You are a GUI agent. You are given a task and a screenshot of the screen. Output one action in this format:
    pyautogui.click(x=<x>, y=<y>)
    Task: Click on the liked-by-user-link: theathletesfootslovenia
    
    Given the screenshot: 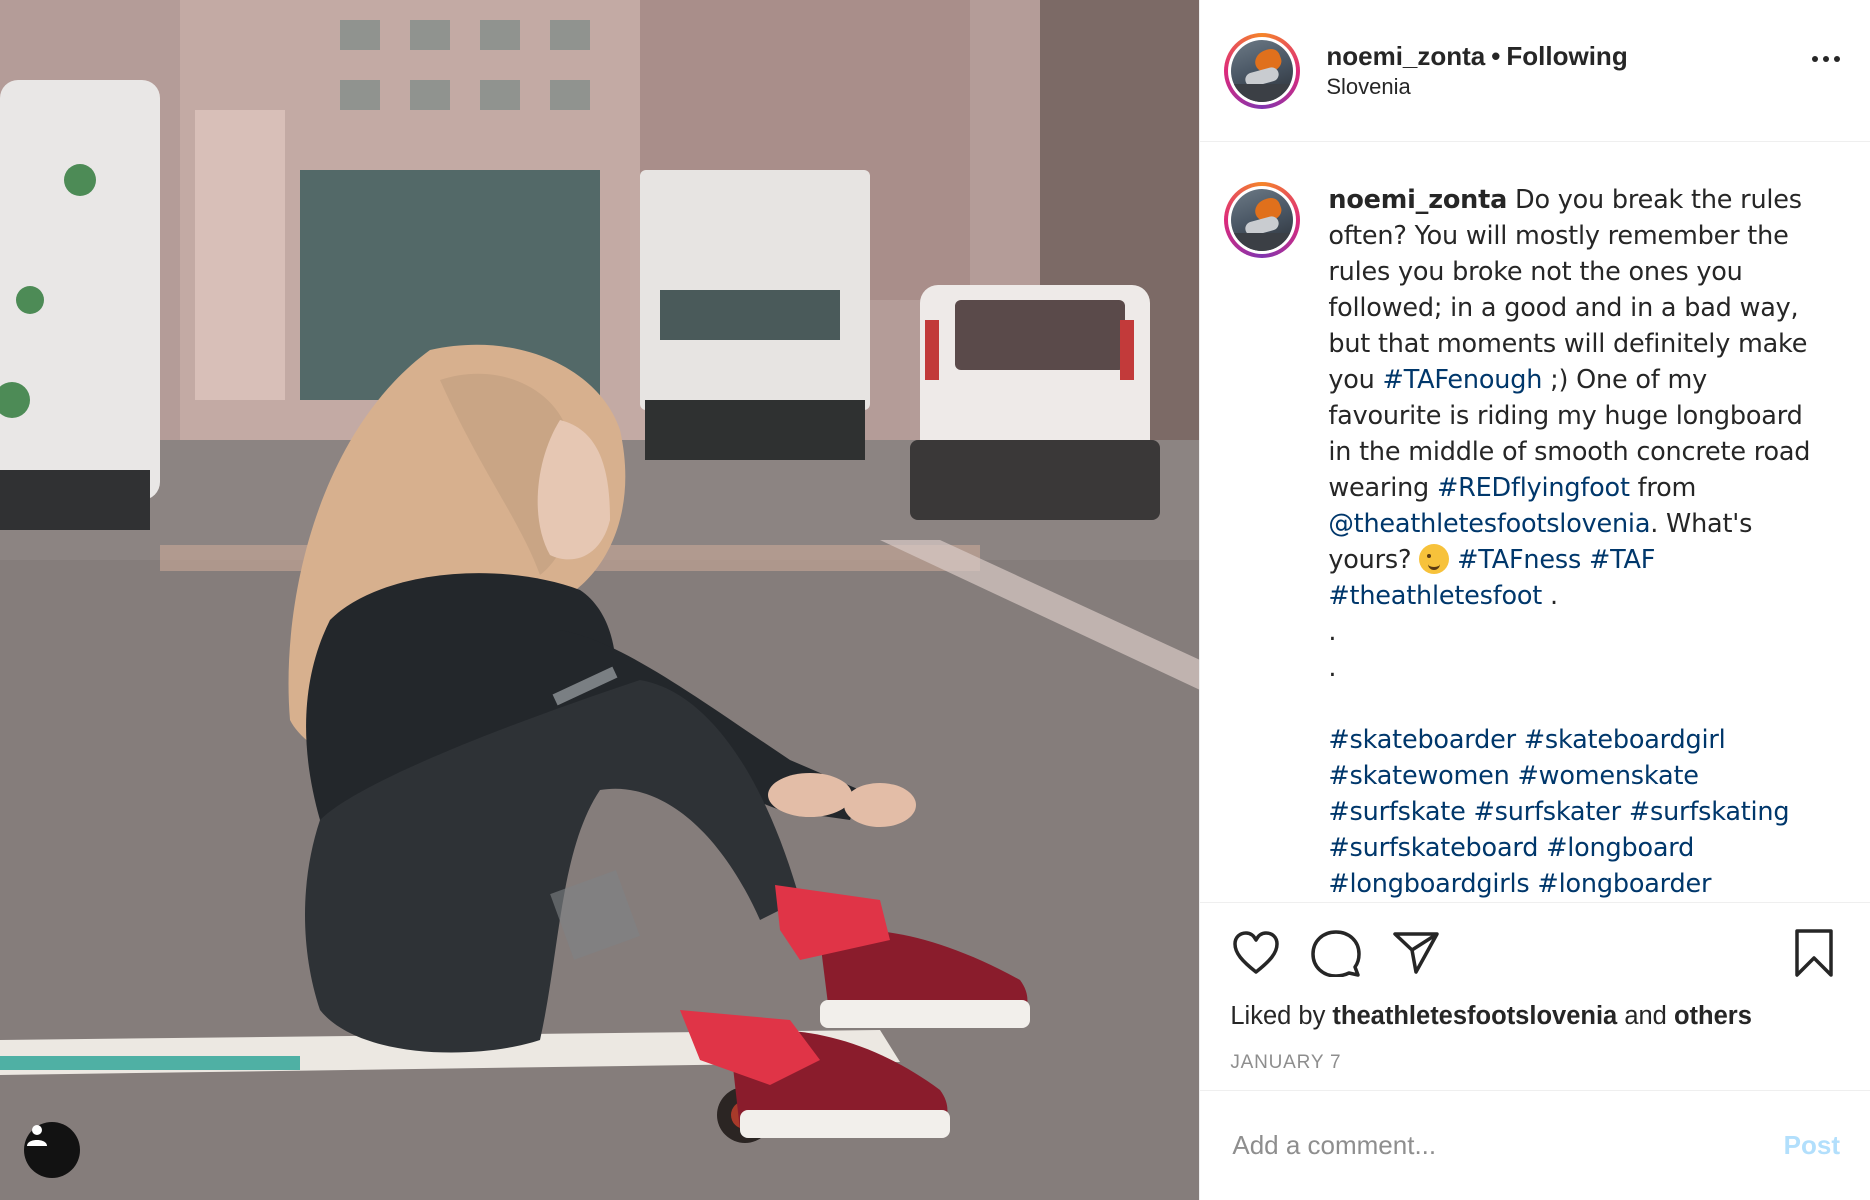 What is the action you would take?
    pyautogui.click(x=1474, y=1016)
    